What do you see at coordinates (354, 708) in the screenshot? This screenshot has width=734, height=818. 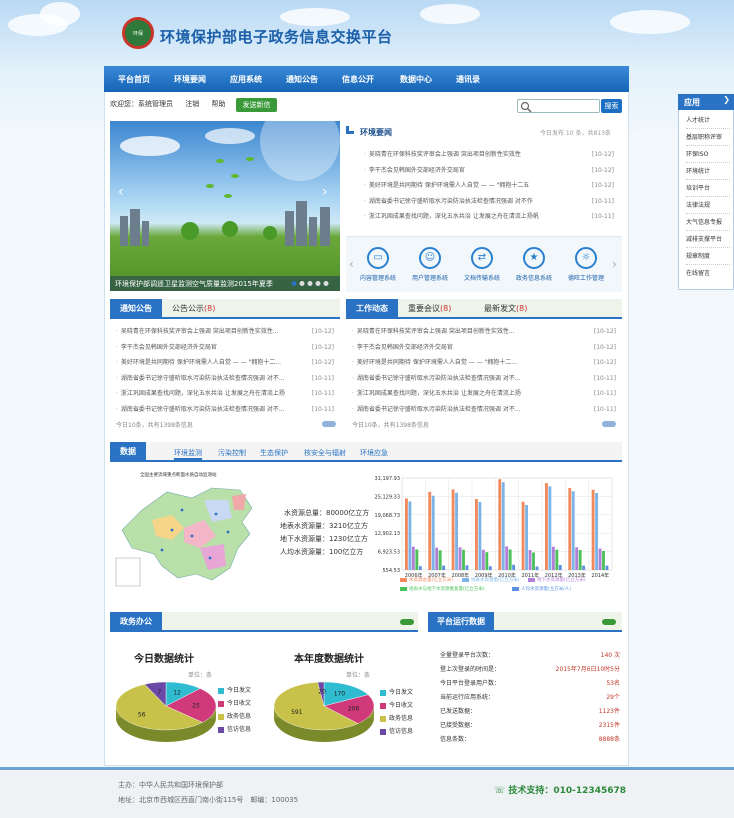 I see `pie-value-label: 206` at bounding box center [354, 708].